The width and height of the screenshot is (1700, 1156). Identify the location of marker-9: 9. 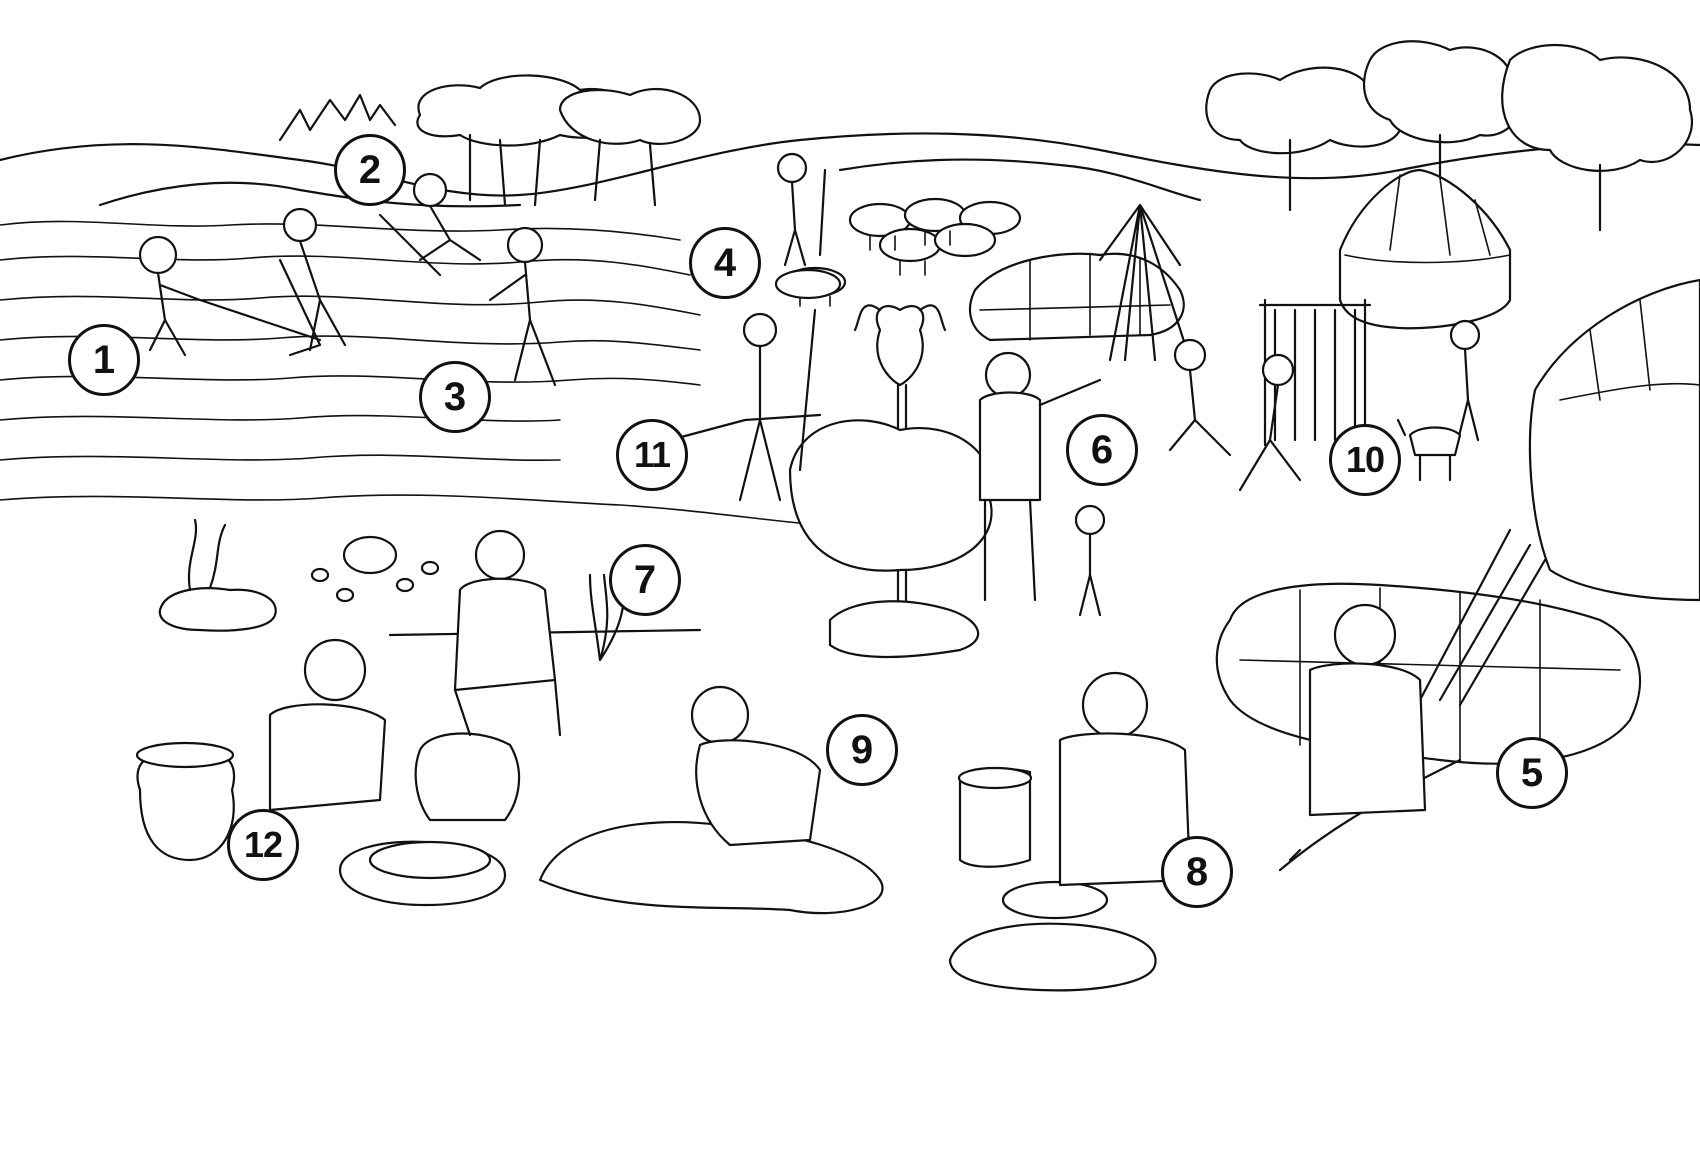
(862, 750).